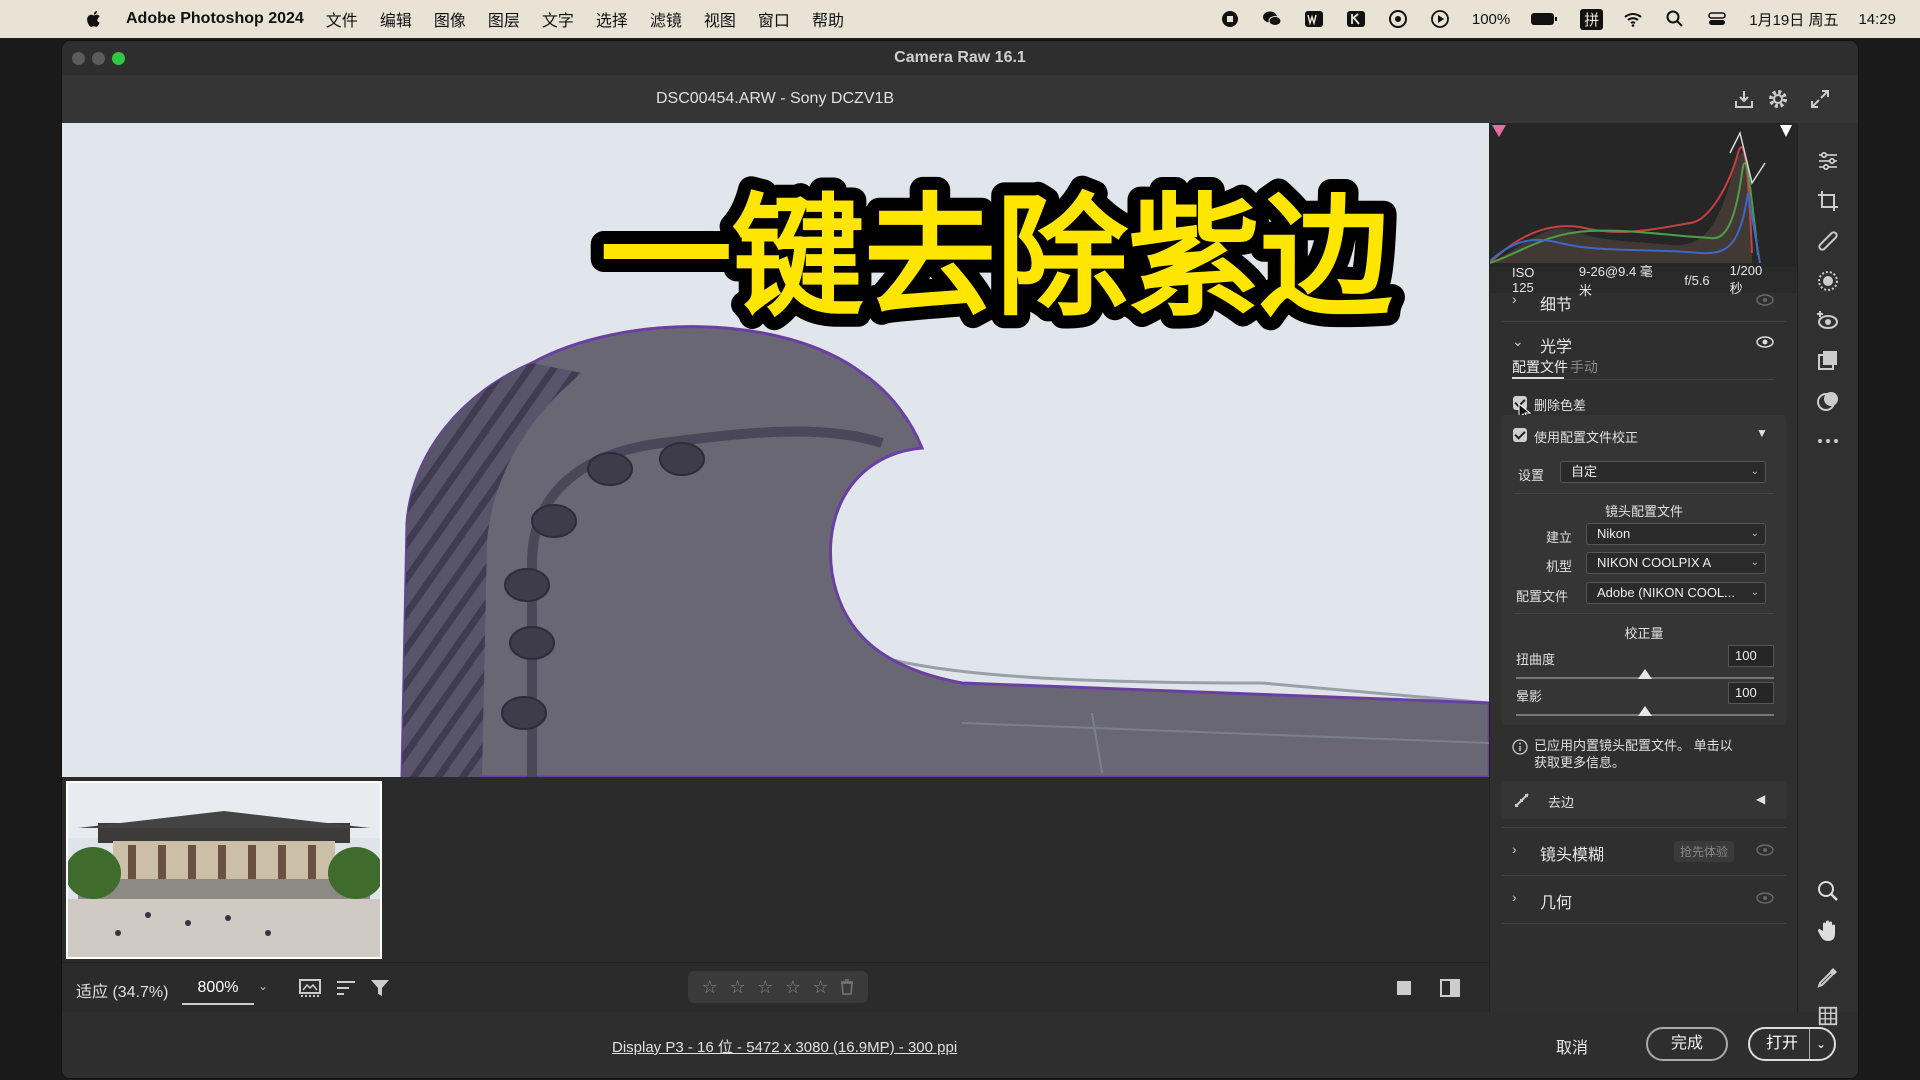 This screenshot has width=1920, height=1080. I want to click on sort-icon, so click(346, 988).